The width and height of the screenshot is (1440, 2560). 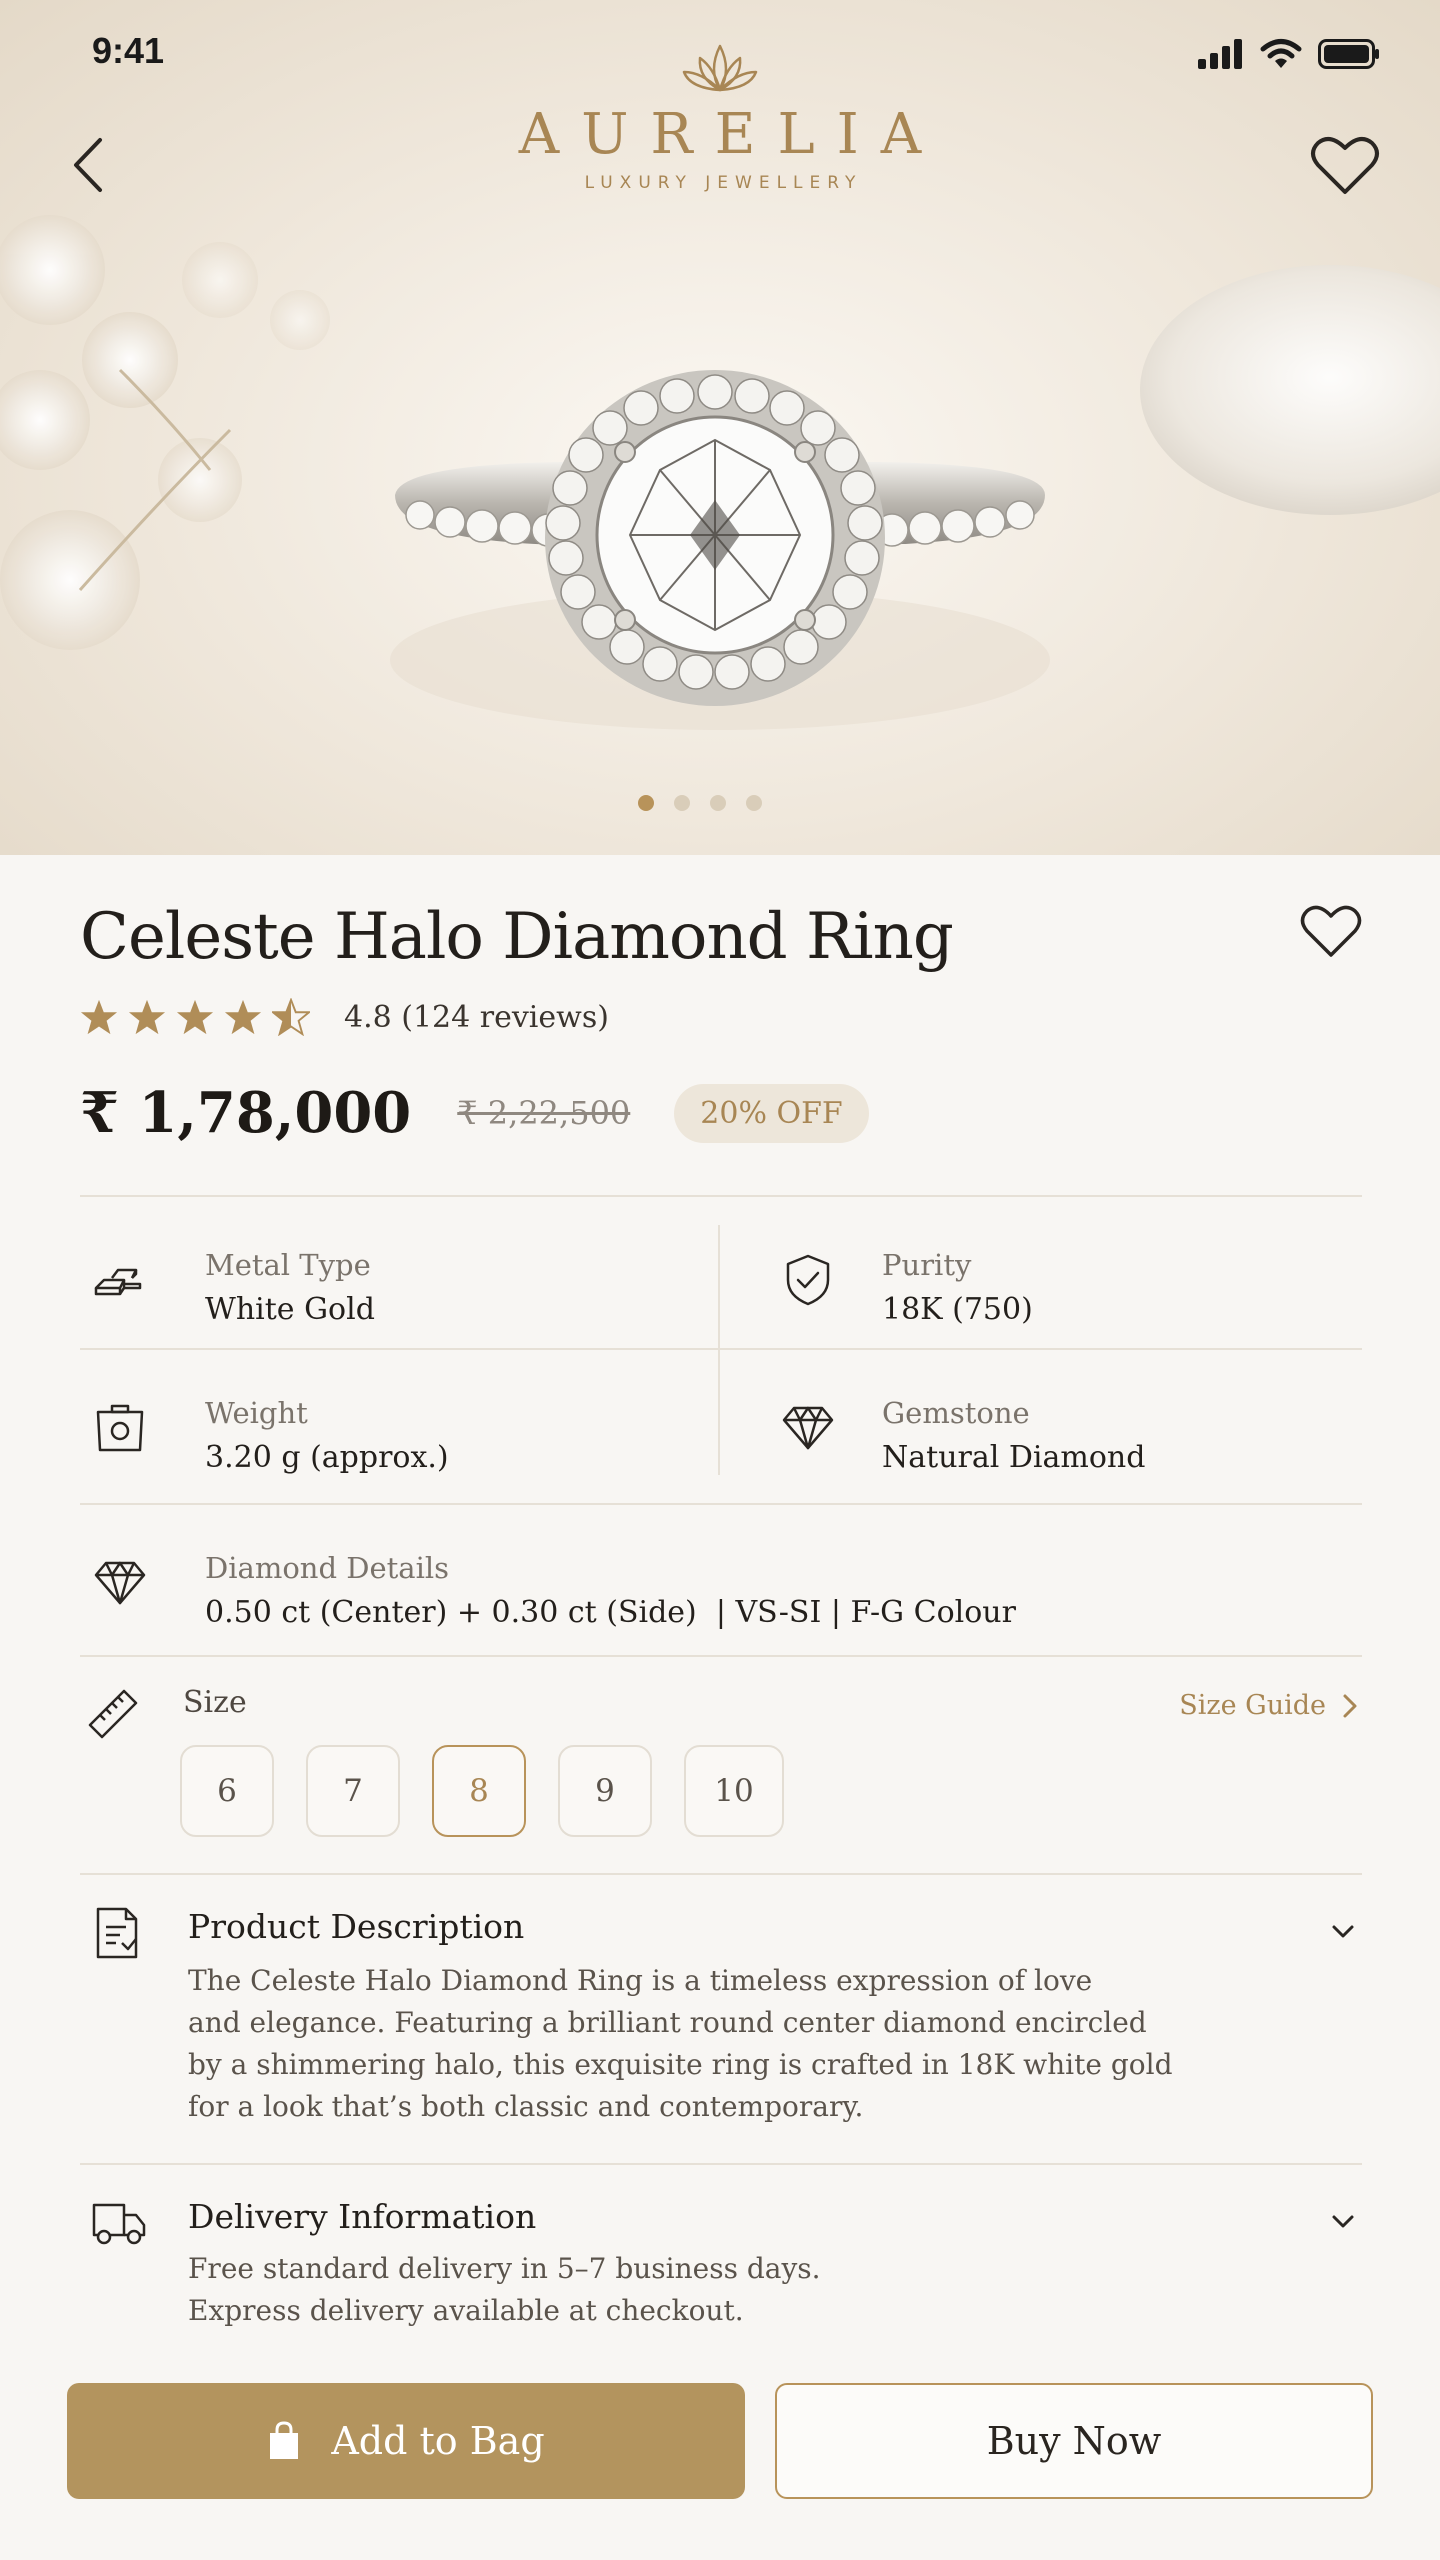 I want to click on star-half-icon, so click(x=291, y=1017).